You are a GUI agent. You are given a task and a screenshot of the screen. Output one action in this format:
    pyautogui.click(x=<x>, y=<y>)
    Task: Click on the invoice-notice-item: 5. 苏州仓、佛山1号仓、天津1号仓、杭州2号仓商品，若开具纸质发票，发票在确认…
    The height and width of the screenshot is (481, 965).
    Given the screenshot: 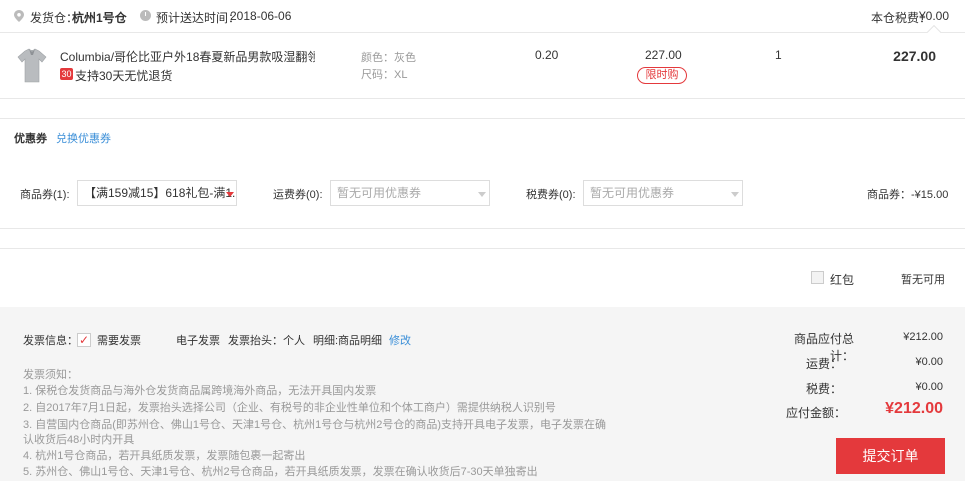 What is the action you would take?
    pyautogui.click(x=280, y=472)
    